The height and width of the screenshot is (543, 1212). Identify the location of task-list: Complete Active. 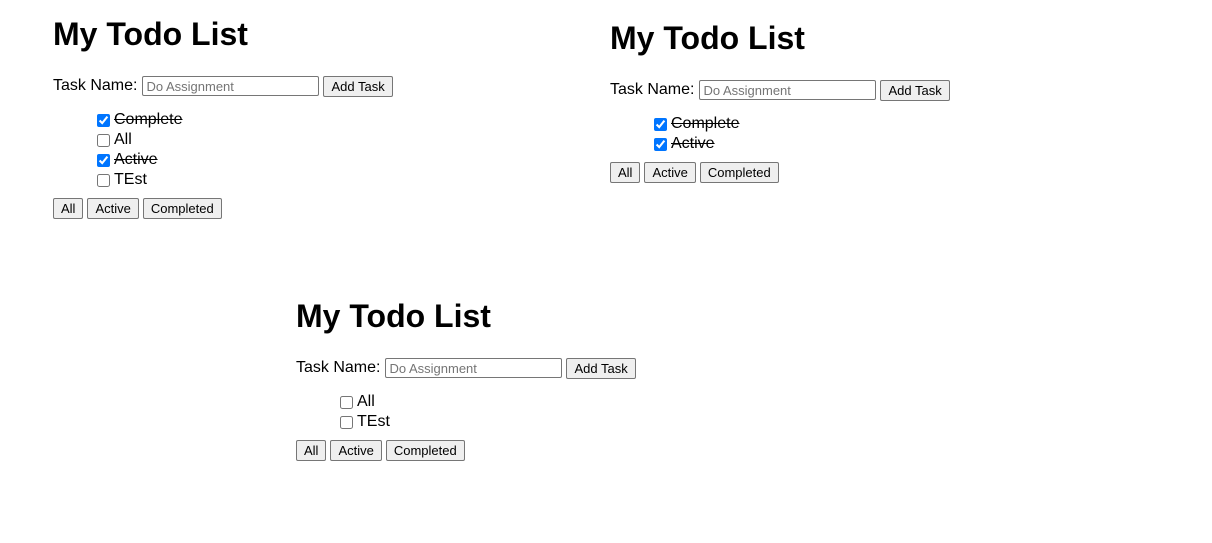
(820, 134).